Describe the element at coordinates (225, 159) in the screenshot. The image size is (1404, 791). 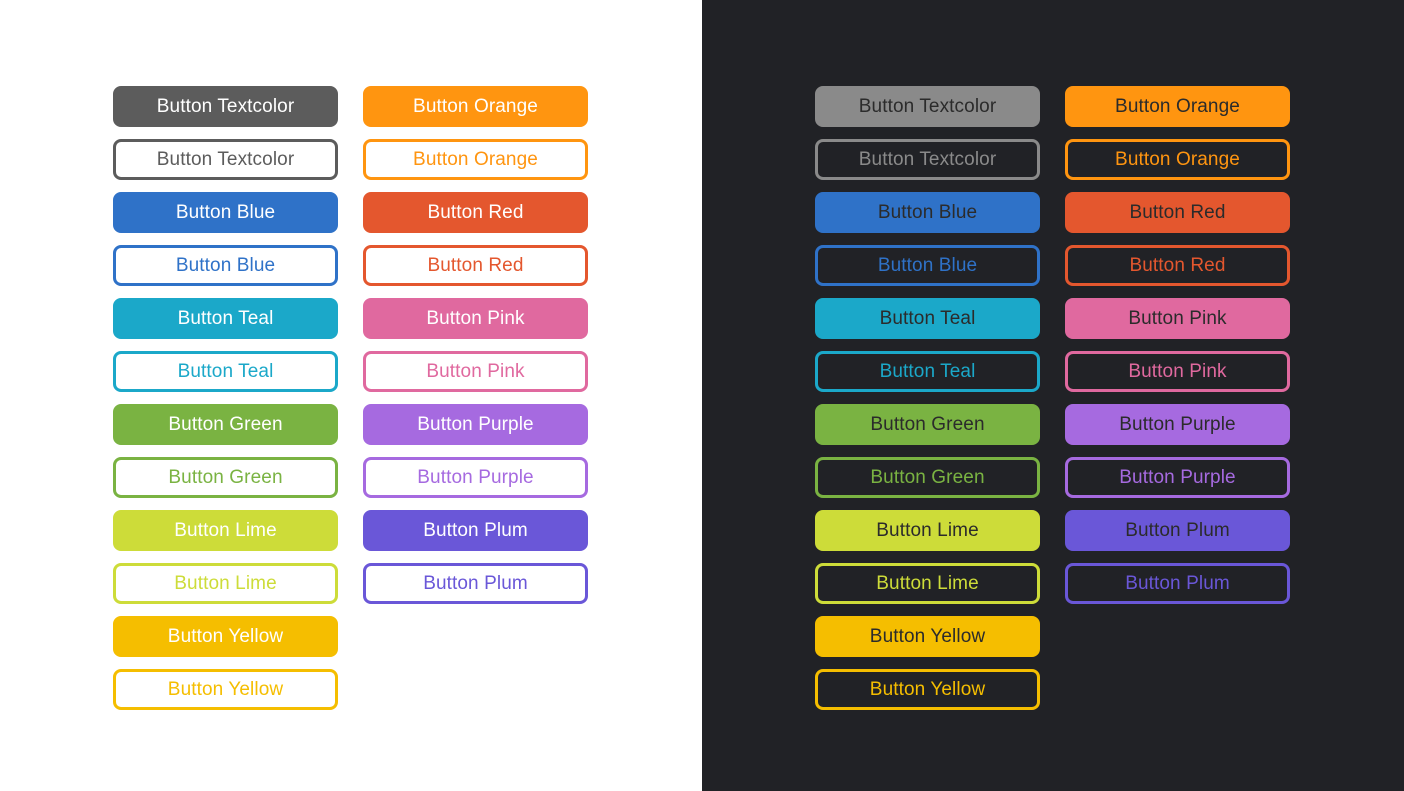
I see `light-textcolor-outline-button: Button Textcolor` at that location.